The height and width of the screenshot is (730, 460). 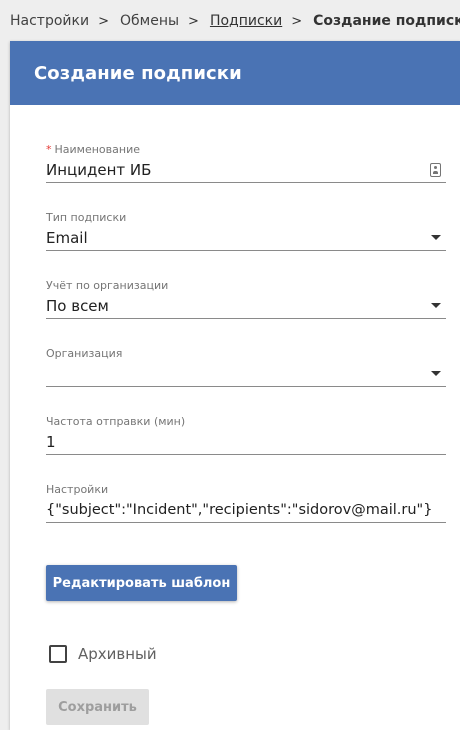 I want to click on name-input: Инцидент ИБ, so click(x=246, y=170).